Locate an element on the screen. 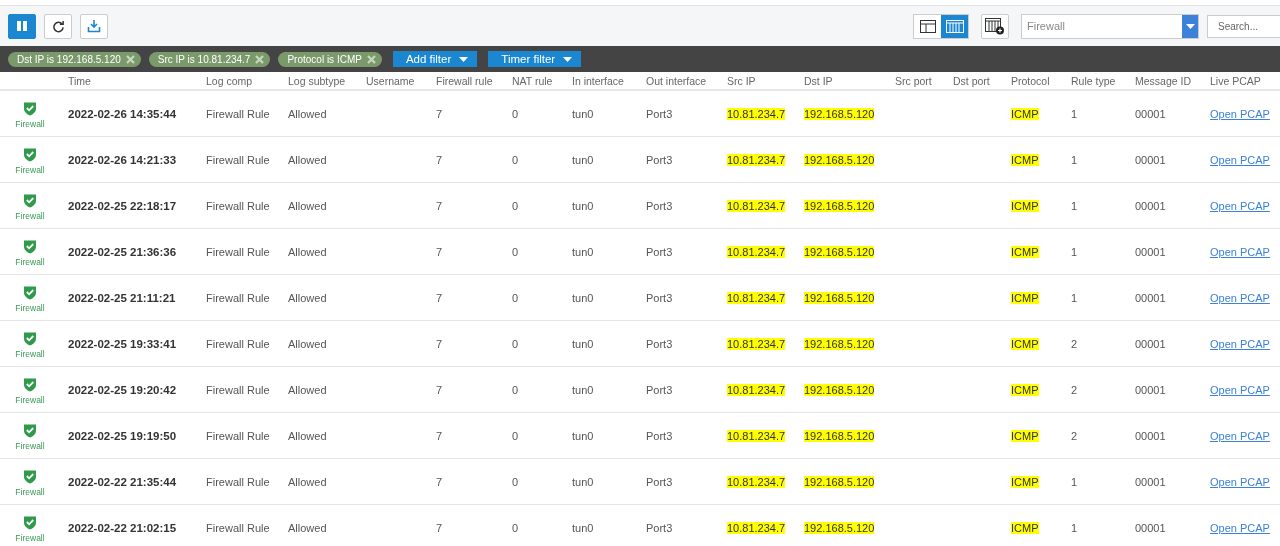  column-header: Firewall rule is located at coordinates (464, 80).